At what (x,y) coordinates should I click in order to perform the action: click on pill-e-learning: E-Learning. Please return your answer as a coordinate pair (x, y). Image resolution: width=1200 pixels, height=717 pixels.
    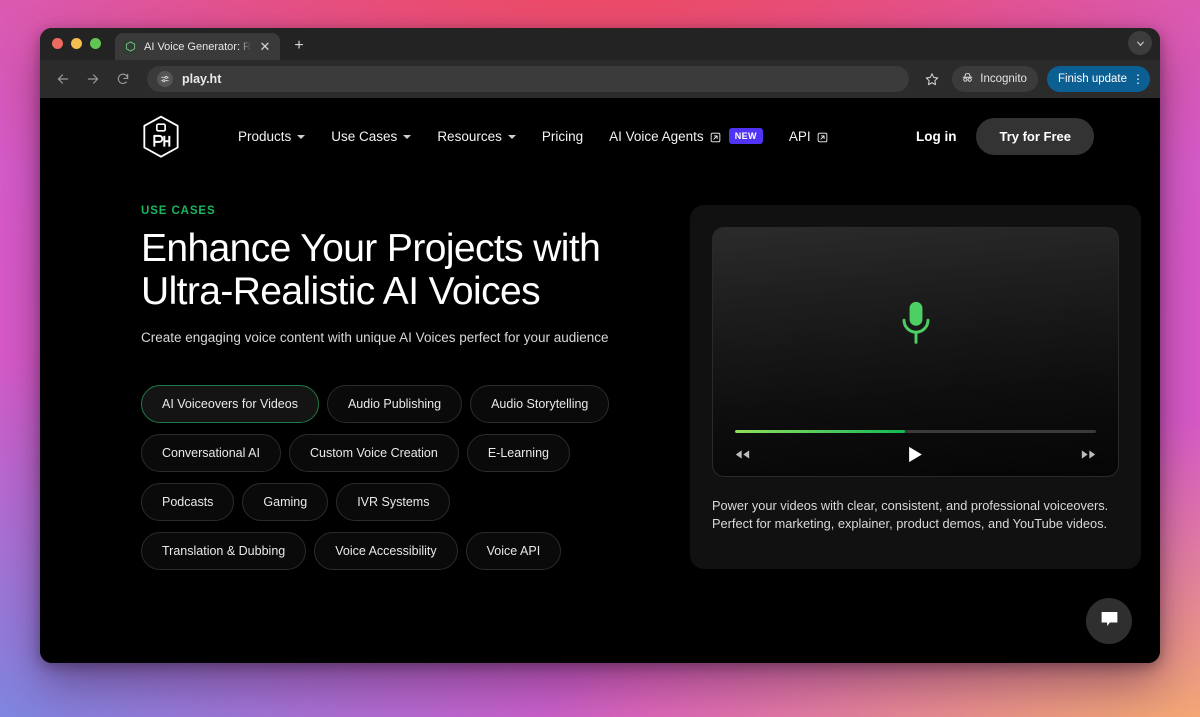
    Looking at the image, I should click on (518, 452).